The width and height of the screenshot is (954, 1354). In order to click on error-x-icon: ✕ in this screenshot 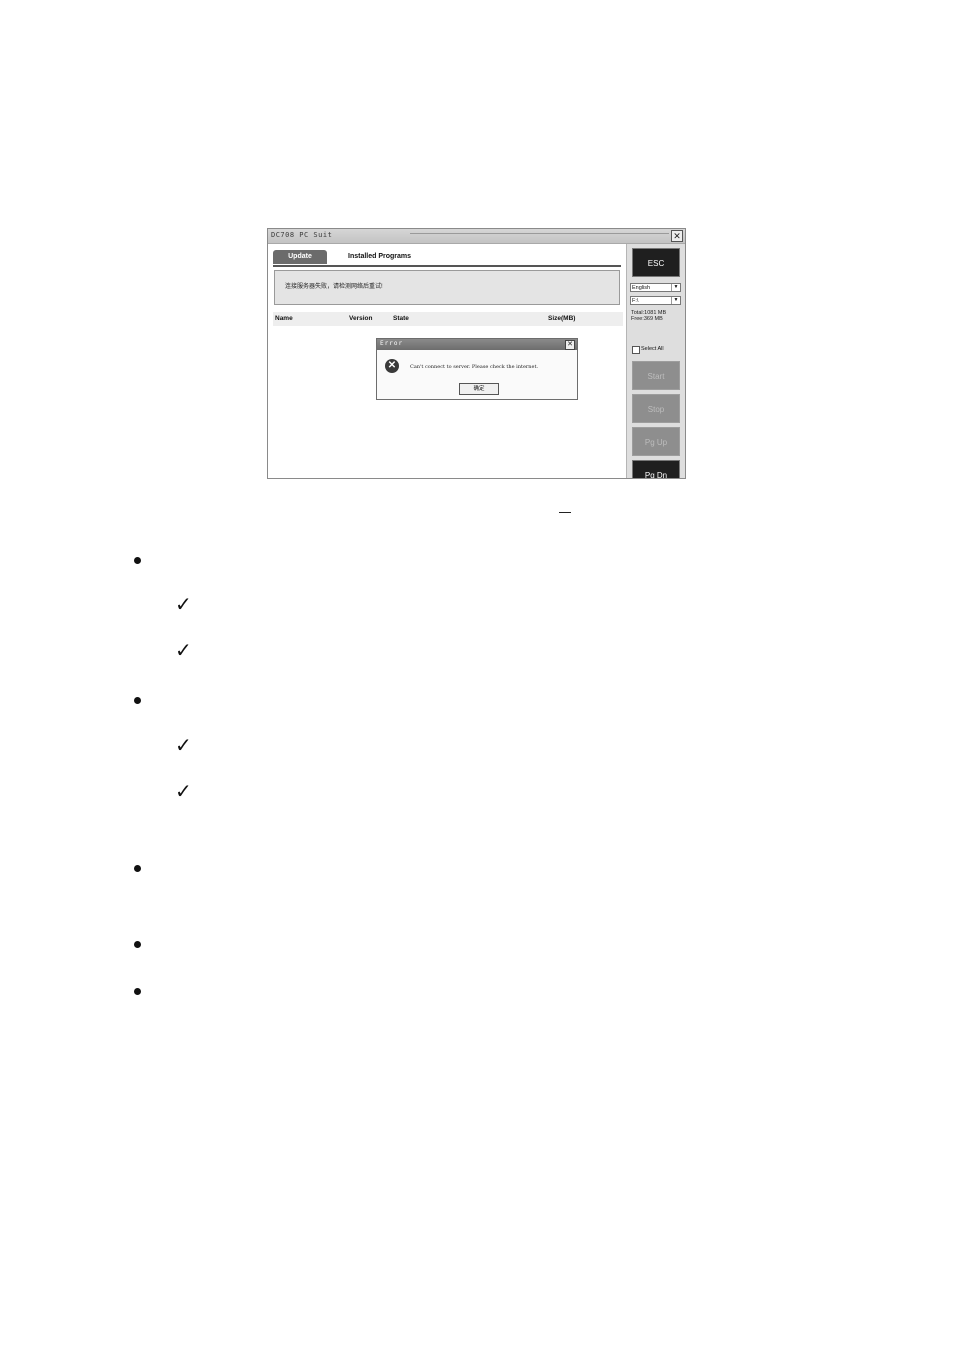, I will do `click(392, 366)`.